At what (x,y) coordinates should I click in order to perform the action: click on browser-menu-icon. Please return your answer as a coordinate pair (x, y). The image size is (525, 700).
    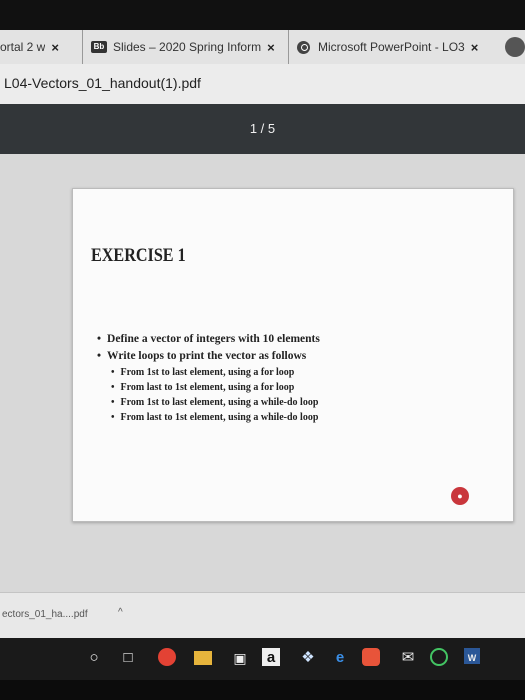
    Looking at the image, I should click on (515, 47).